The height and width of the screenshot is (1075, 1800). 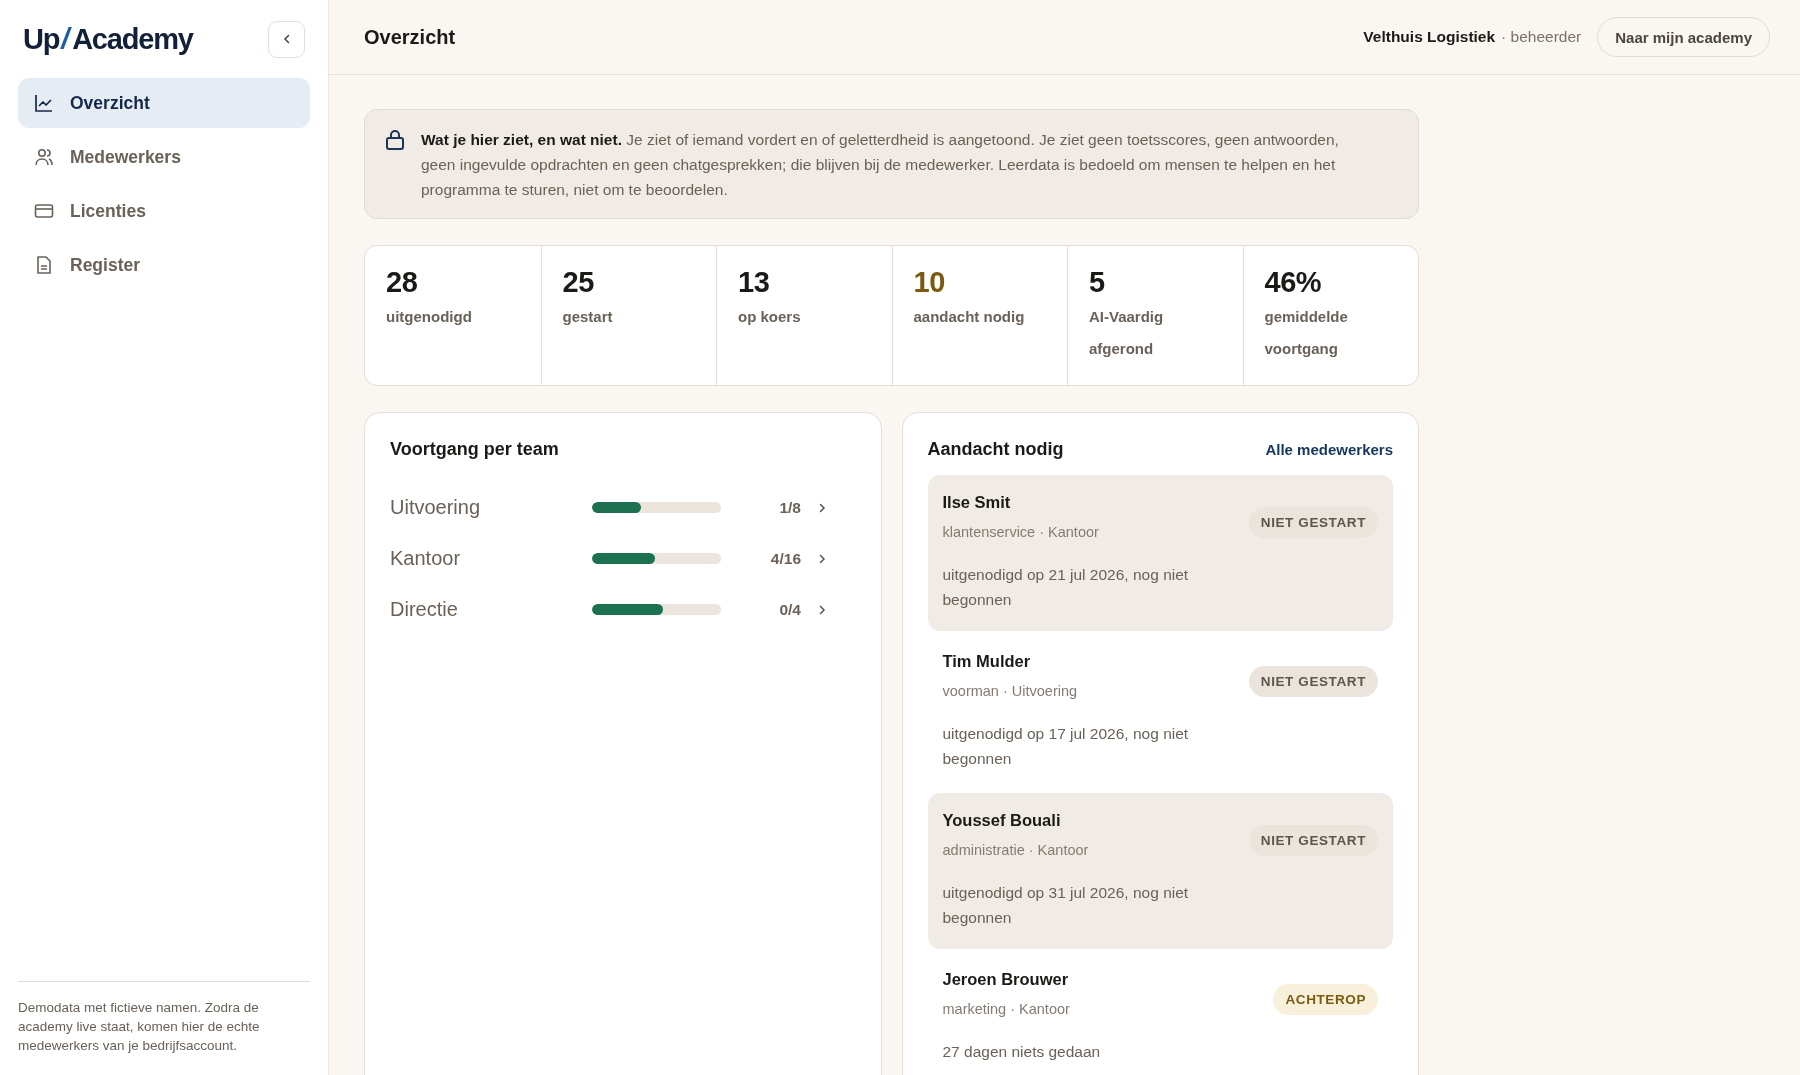 I want to click on stat-label: gemiddelde voortgang, so click(x=1306, y=333).